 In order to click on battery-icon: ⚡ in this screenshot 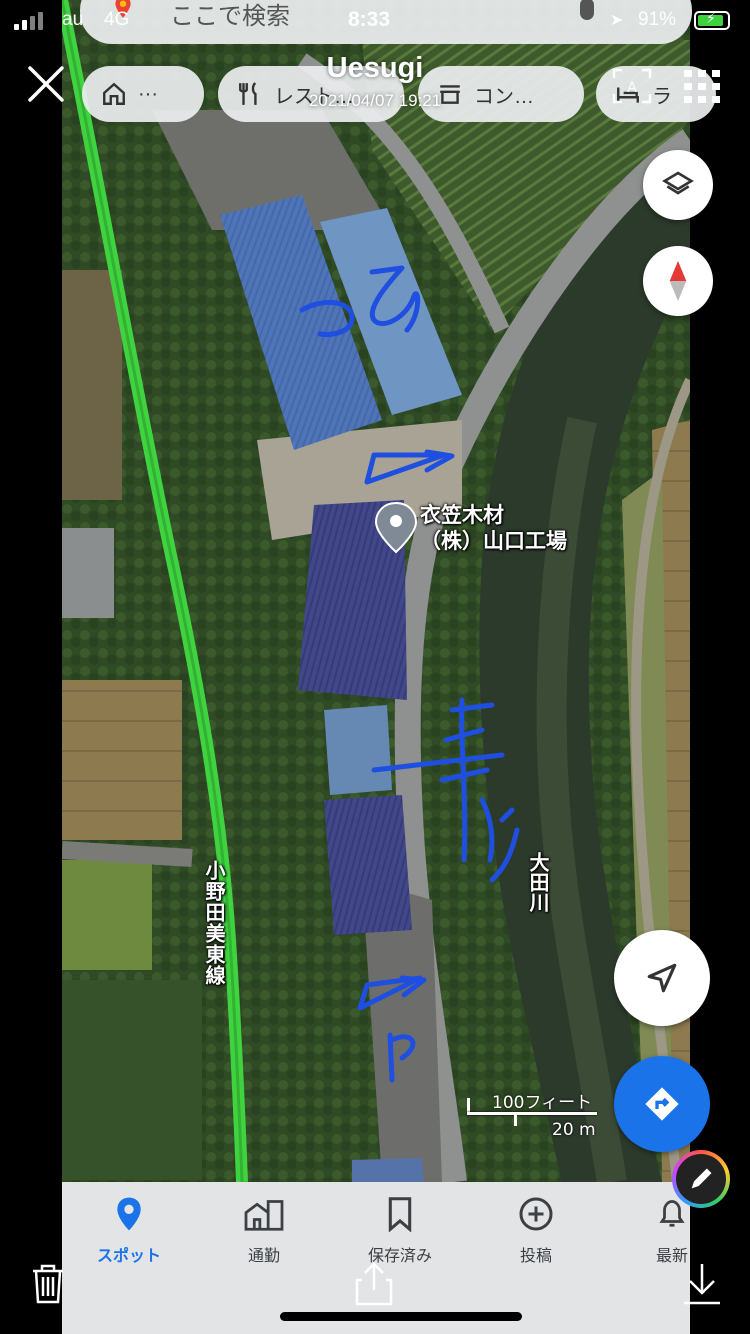, I will do `click(712, 20)`.